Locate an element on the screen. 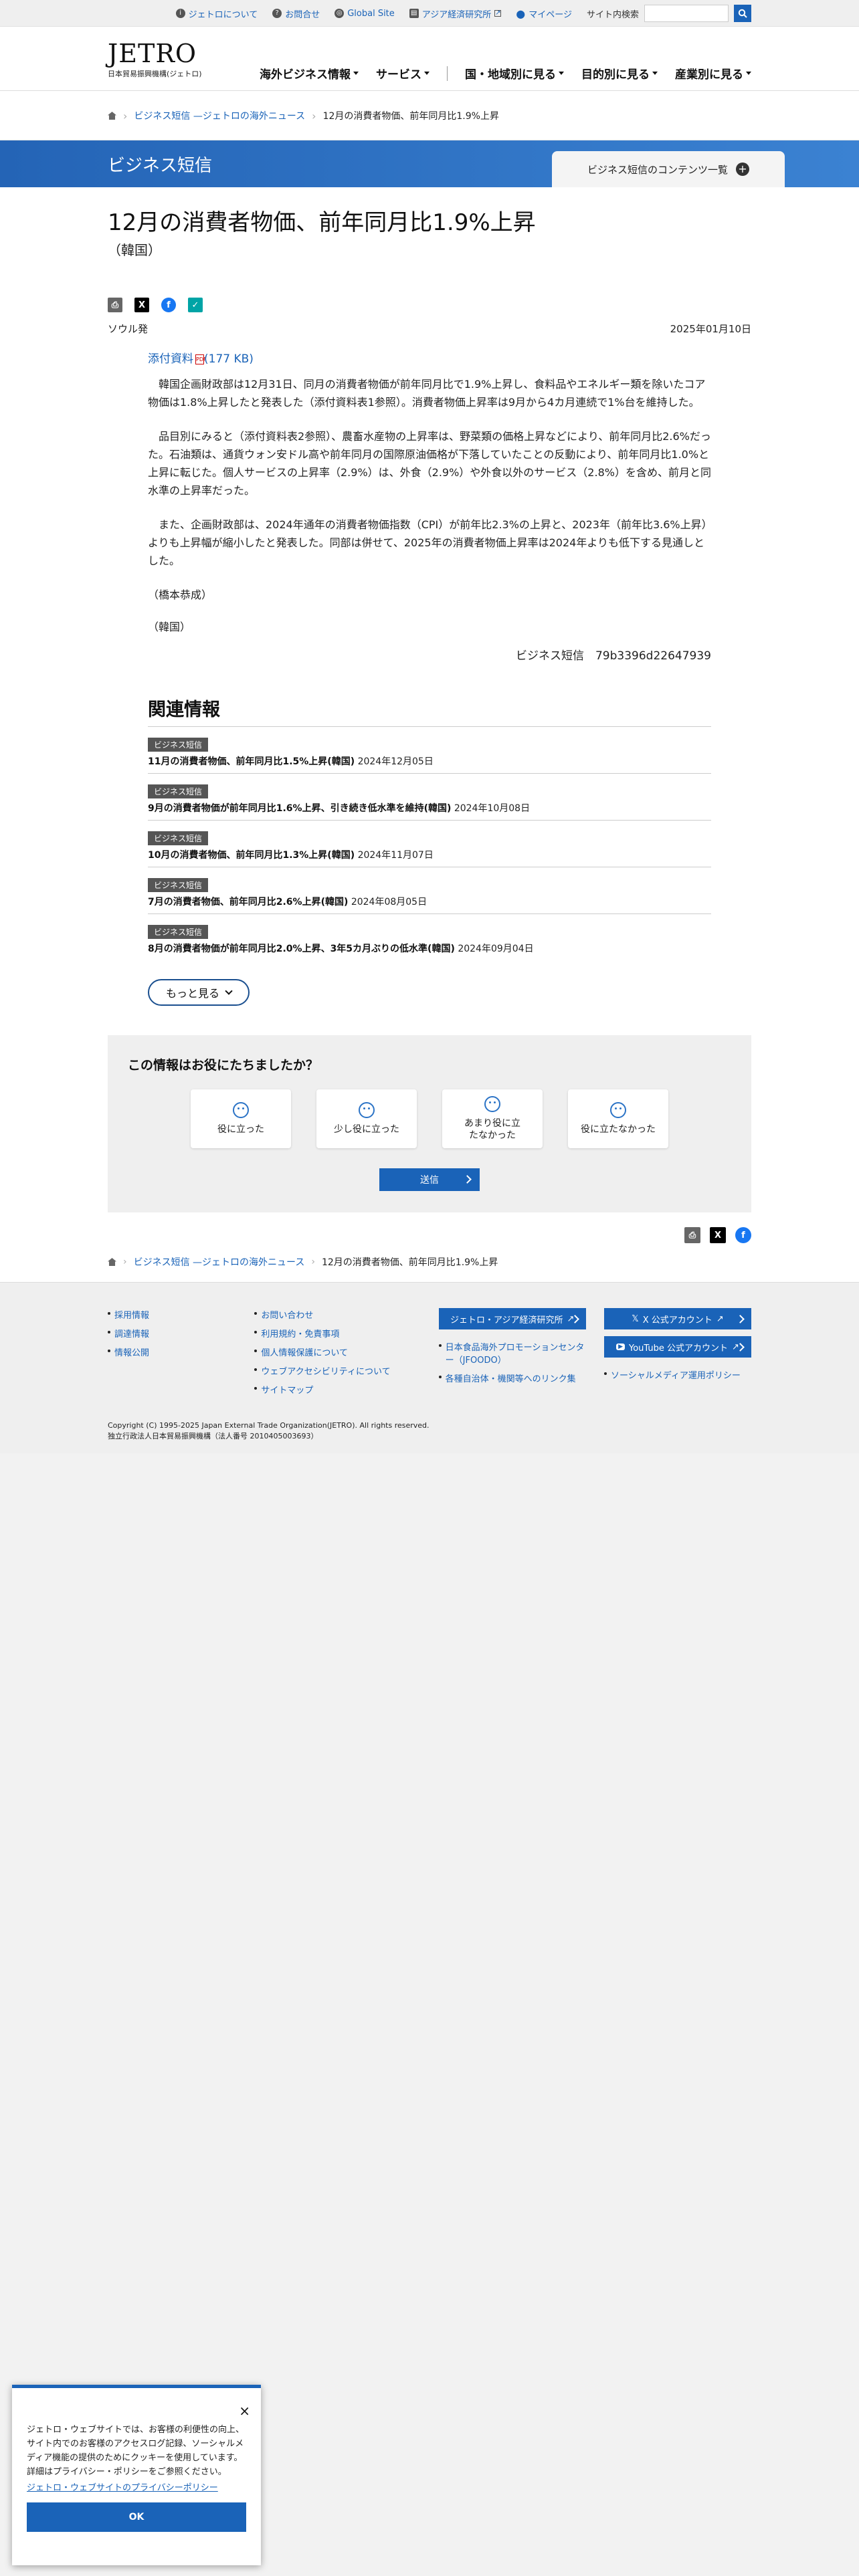 This screenshot has height=2576, width=859. x-logo-icon: 𝕏 is located at coordinates (635, 1319).